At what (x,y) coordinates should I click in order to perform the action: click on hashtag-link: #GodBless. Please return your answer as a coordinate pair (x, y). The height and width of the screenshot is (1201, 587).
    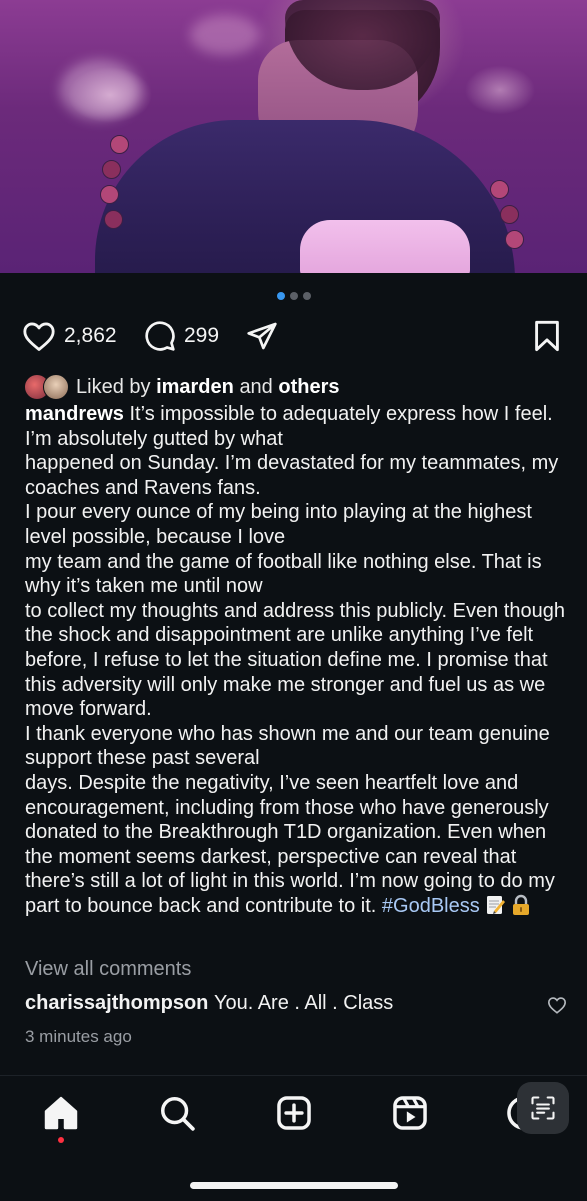
    Looking at the image, I should click on (431, 906).